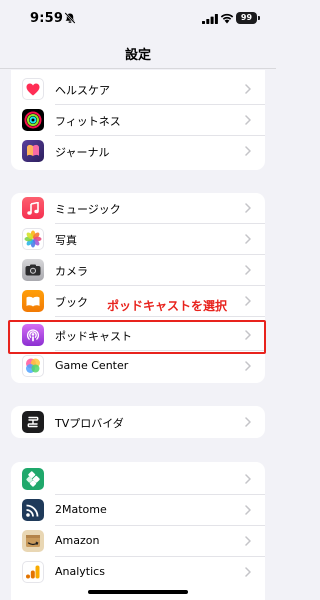  Describe the element at coordinates (33, 151) in the screenshot. I see `journal-icon` at that location.